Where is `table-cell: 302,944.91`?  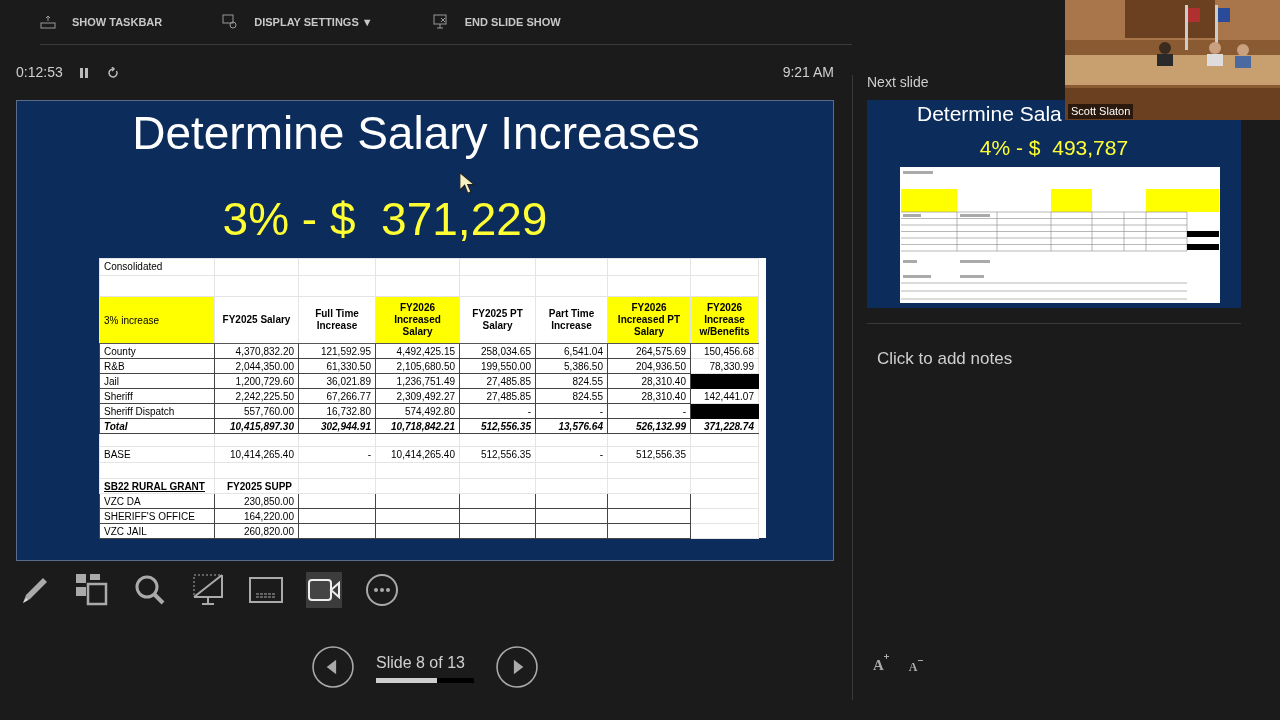
table-cell: 302,944.91 is located at coordinates (337, 426).